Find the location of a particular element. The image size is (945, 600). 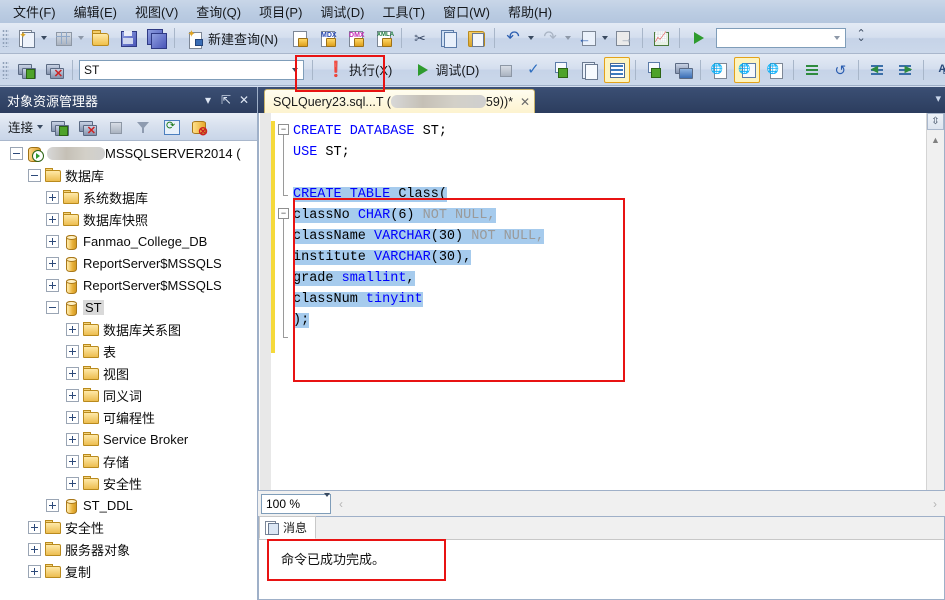

new-table-dropdown-icon is located at coordinates (81, 38).